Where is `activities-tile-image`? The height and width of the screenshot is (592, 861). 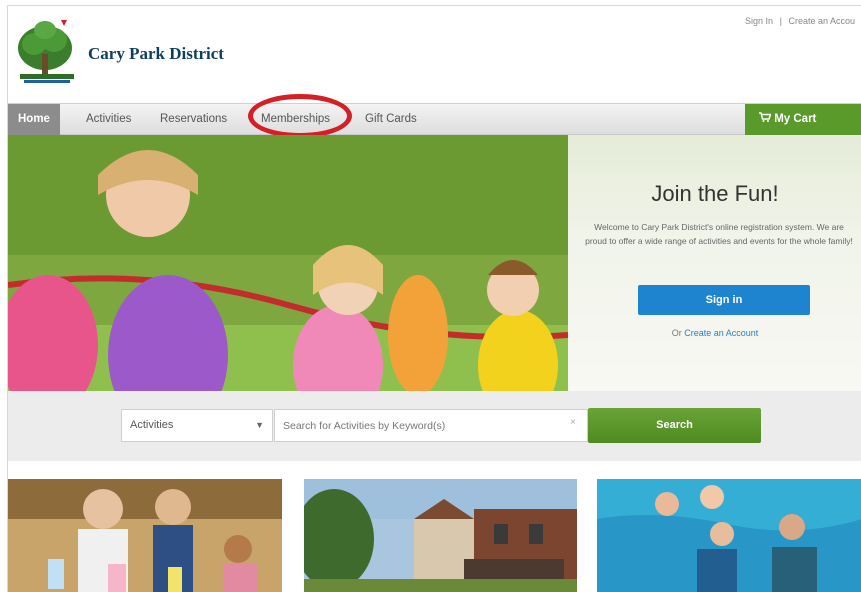
activities-tile-image is located at coordinates (145, 535).